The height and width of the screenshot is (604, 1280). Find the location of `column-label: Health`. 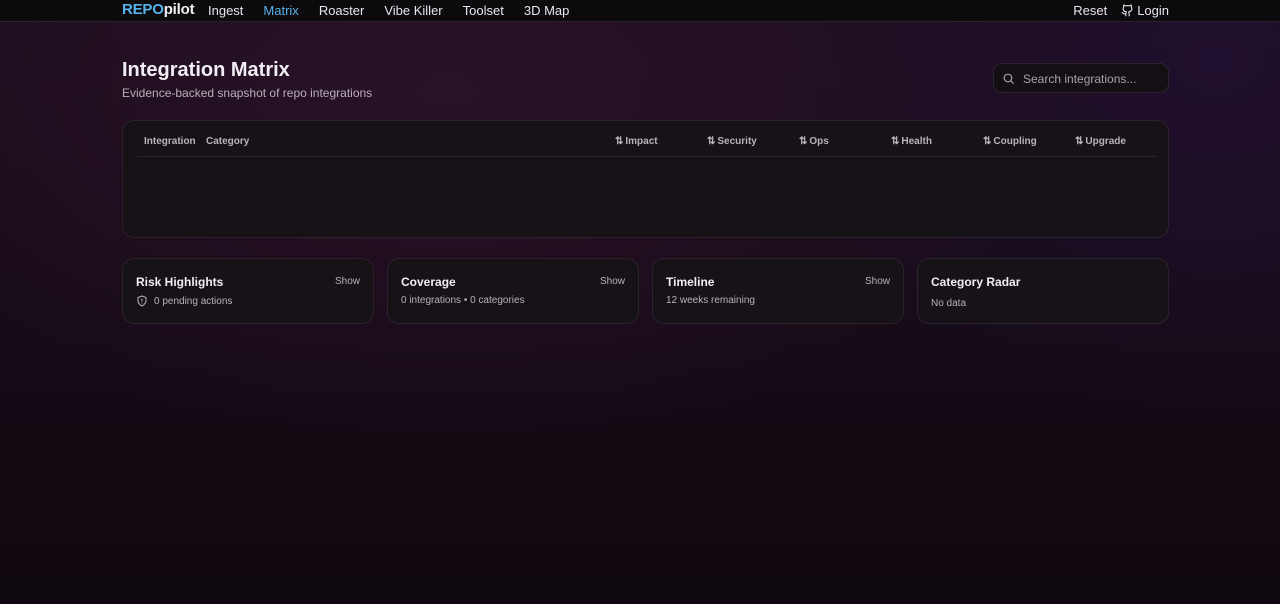

column-label: Health is located at coordinates (916, 141).